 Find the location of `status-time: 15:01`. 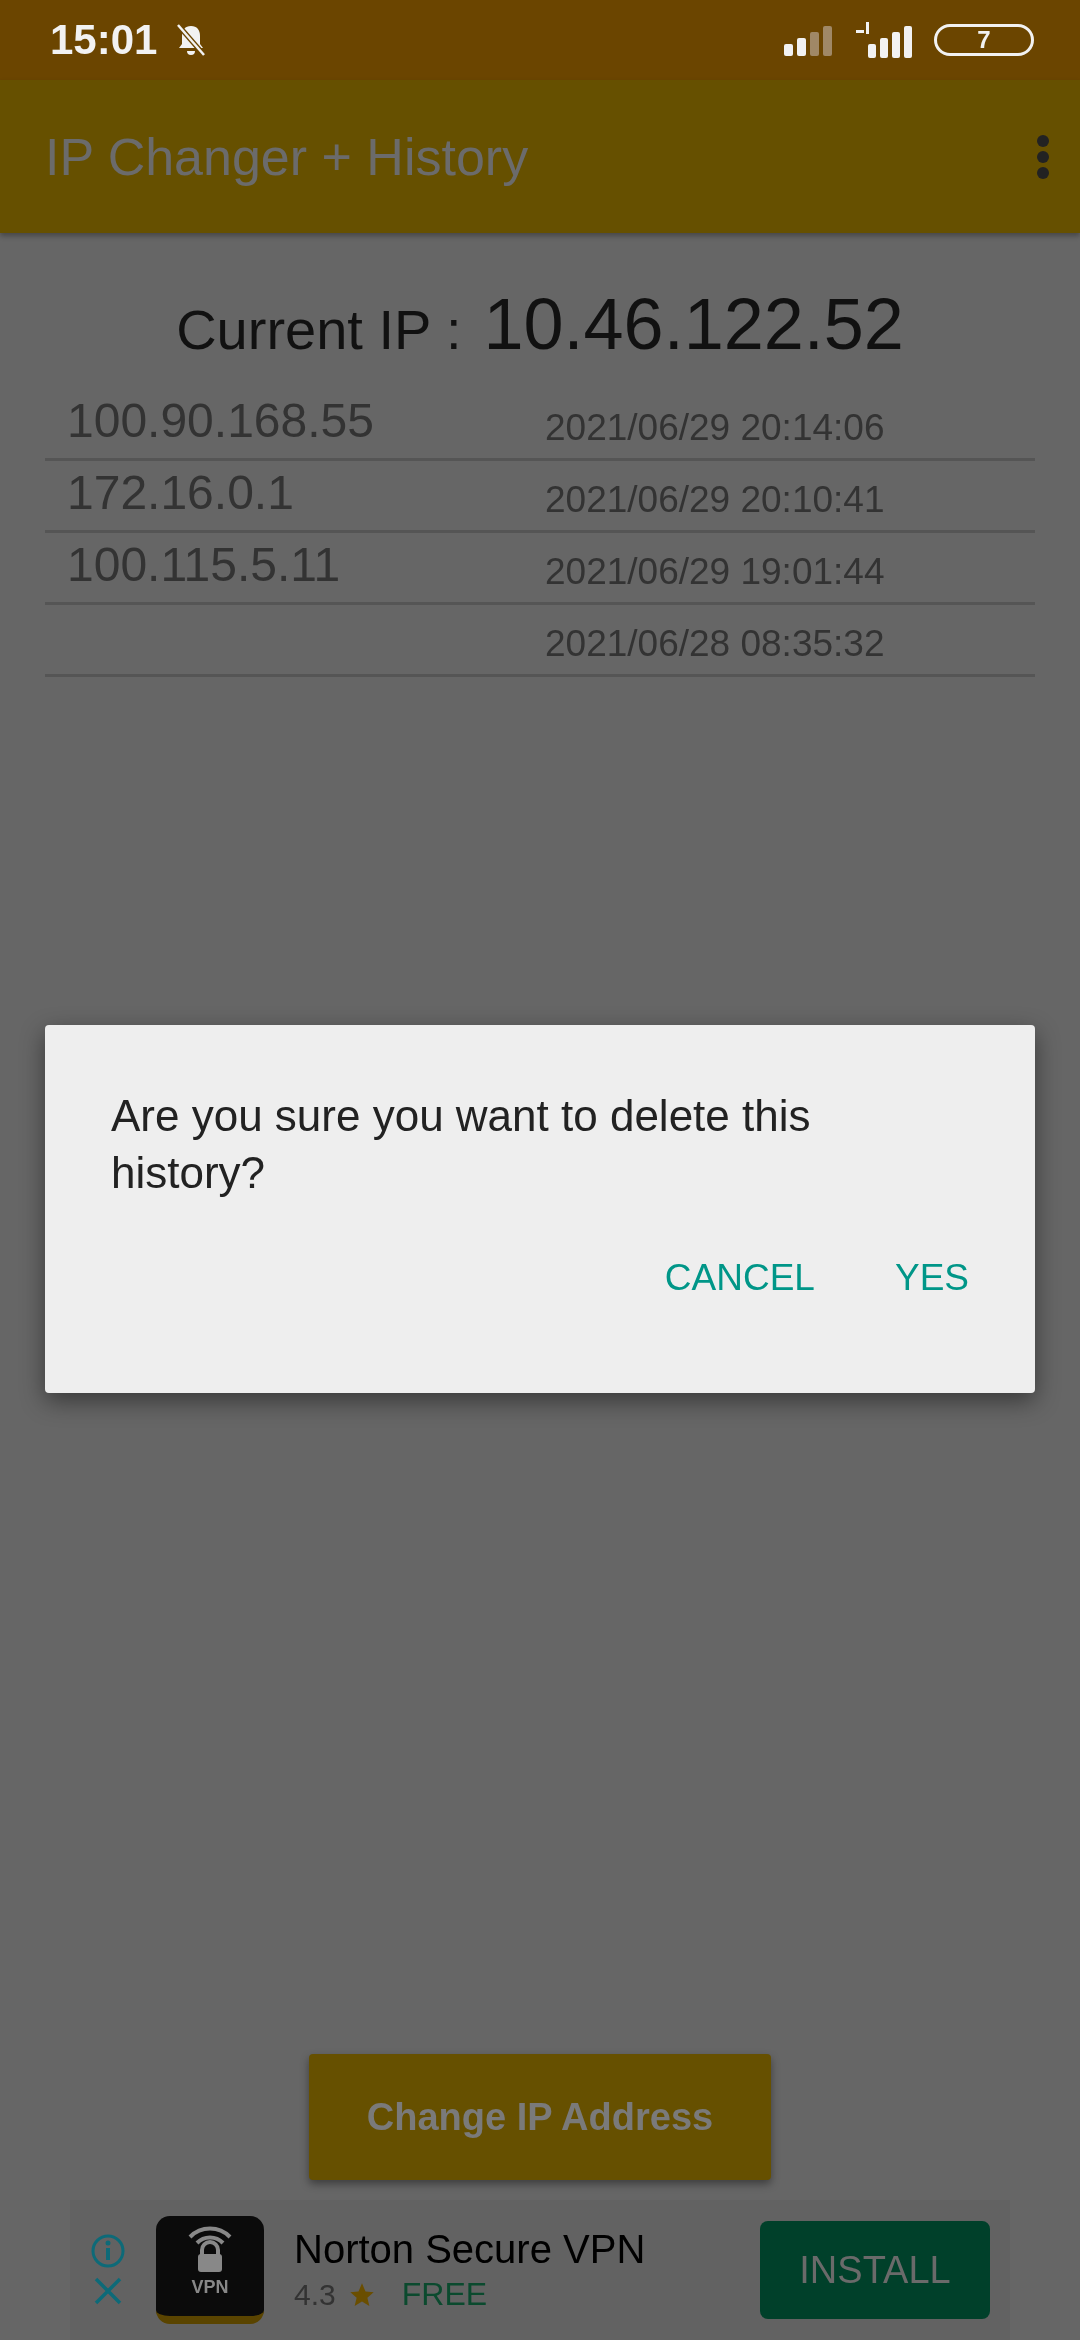

status-time: 15:01 is located at coordinates (104, 40).